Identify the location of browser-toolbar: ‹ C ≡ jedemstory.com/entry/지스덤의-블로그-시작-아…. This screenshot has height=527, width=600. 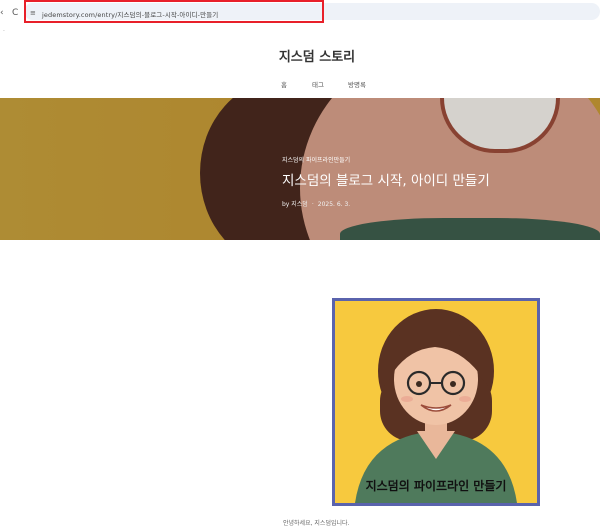
(300, 13).